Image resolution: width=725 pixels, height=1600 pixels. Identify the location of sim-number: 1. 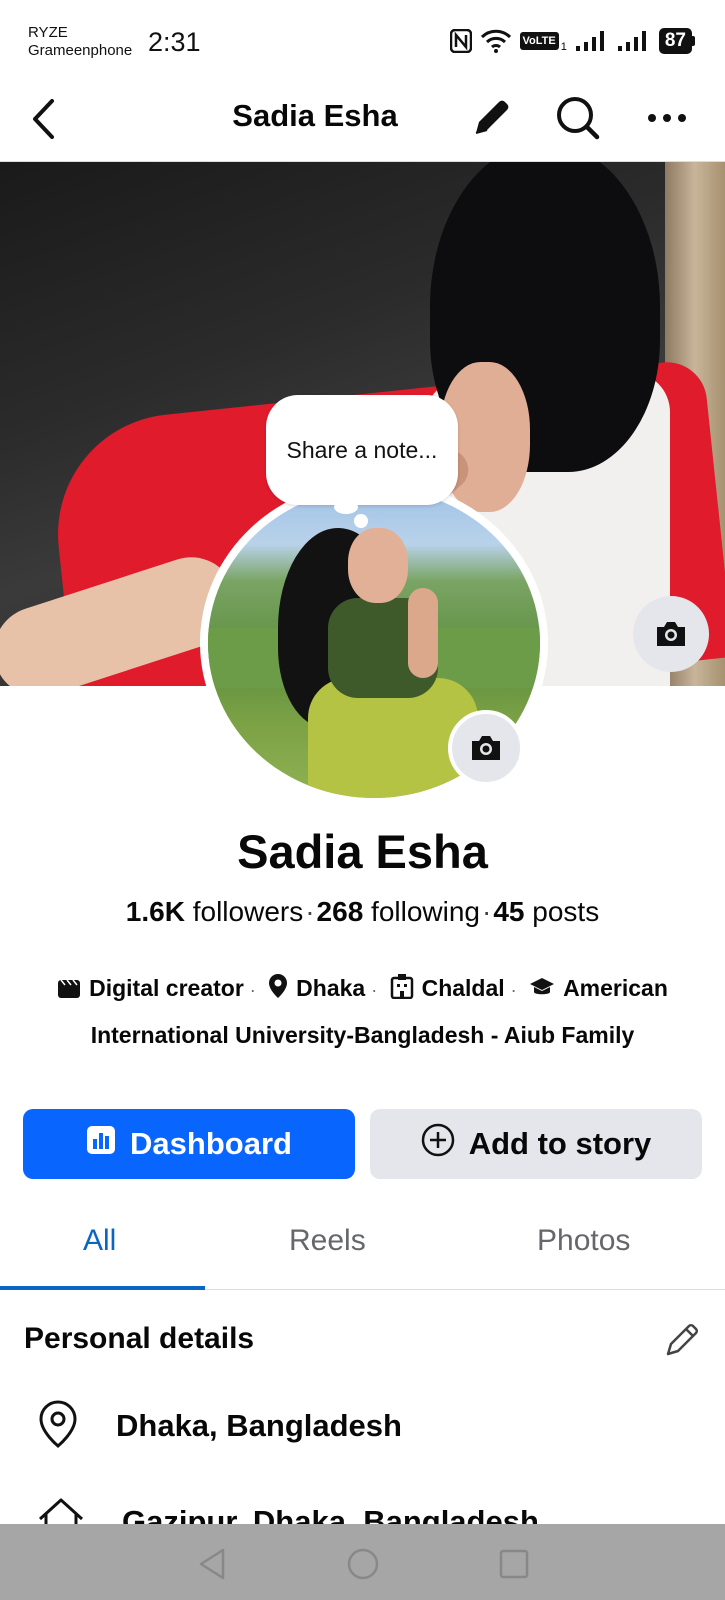
(563, 47).